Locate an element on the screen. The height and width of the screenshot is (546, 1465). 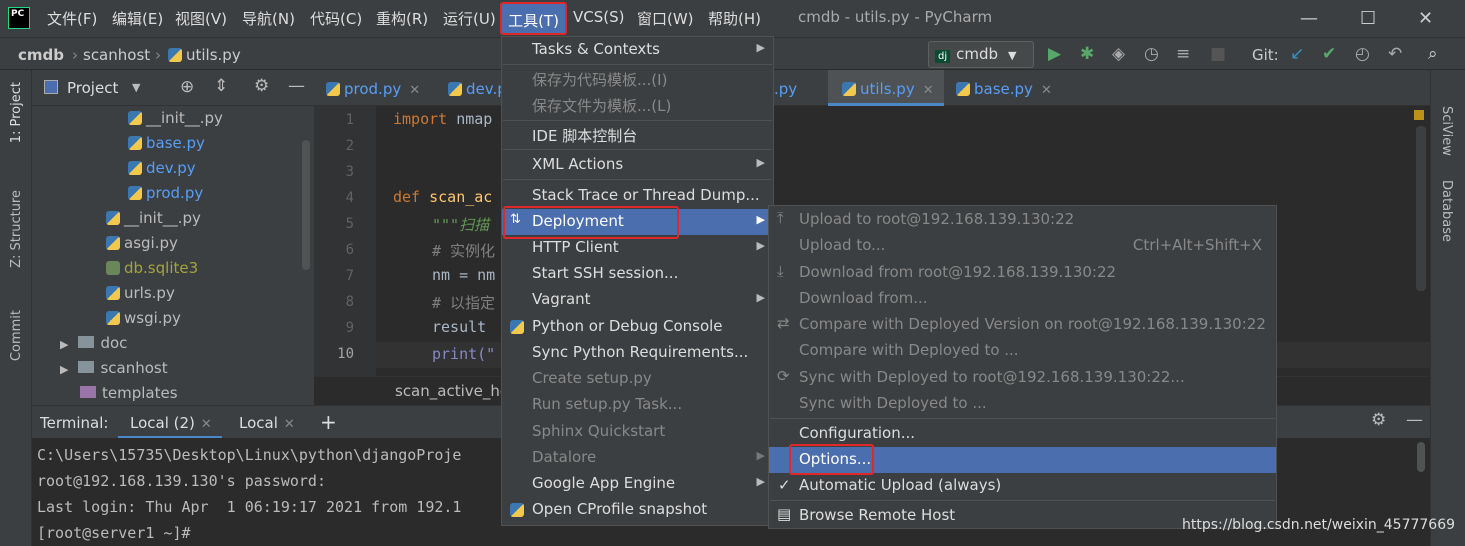
menu-vcs: VCS(S) is located at coordinates (598, 19).